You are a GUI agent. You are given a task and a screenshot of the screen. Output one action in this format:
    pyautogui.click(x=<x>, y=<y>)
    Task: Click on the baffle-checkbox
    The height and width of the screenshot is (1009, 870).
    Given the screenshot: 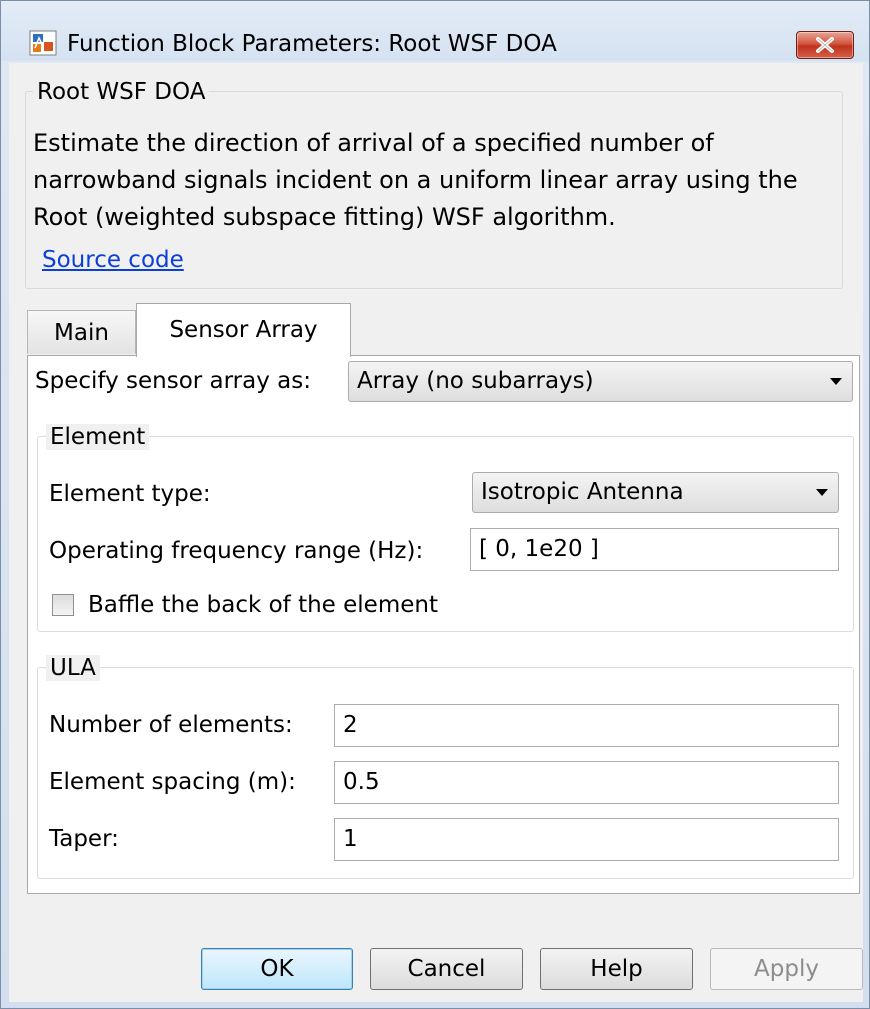 What is the action you would take?
    pyautogui.click(x=63, y=605)
    